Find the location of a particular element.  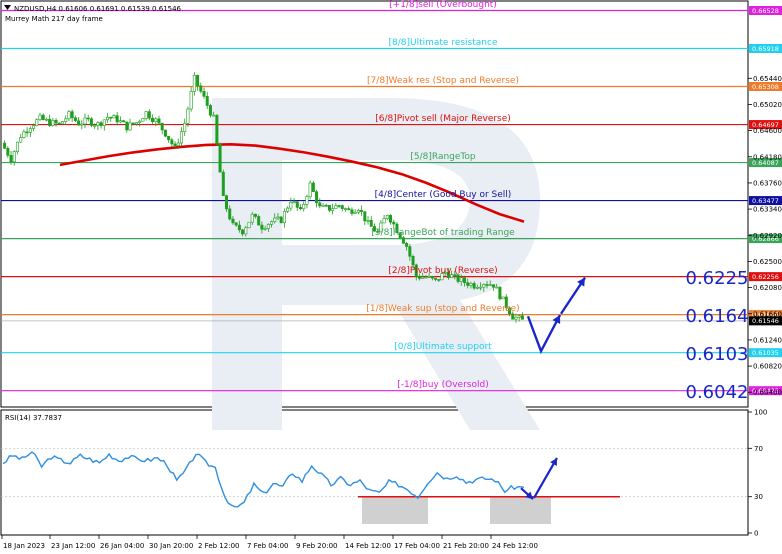

rsi-header: RSI(14) 37.7837 is located at coordinates (33, 418).